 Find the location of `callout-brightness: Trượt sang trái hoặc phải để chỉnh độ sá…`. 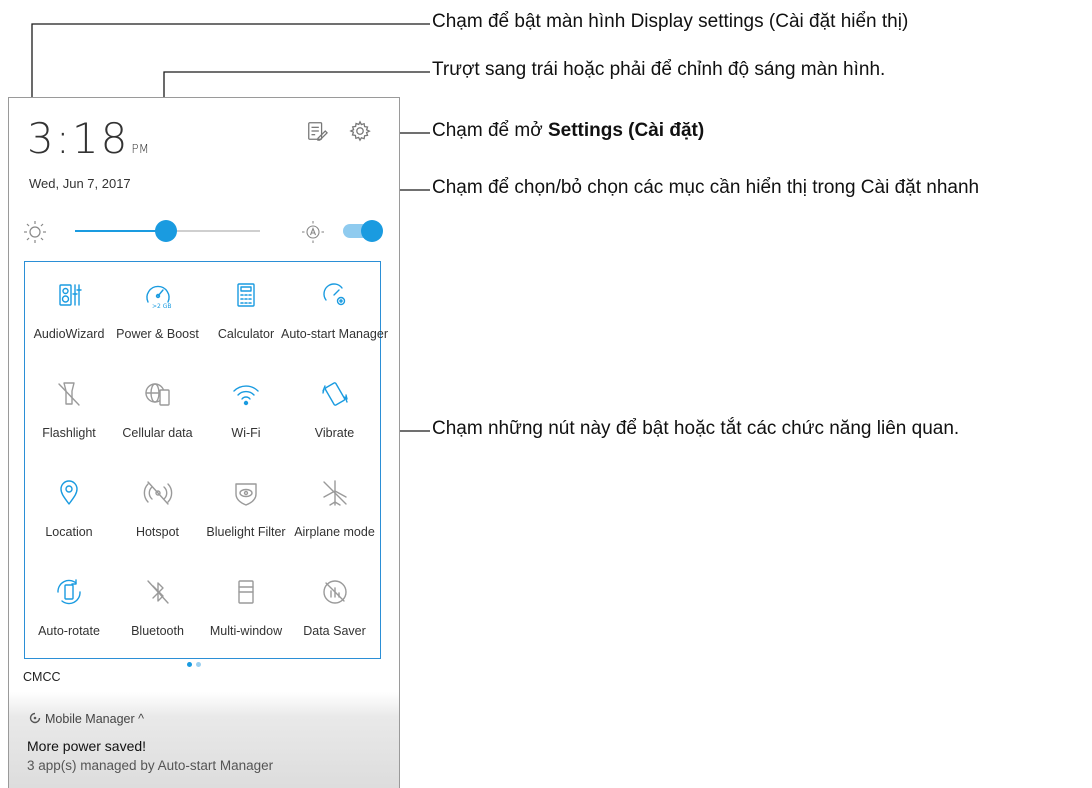

callout-brightness: Trượt sang trái hoặc phải để chỉnh độ sá… is located at coordinates (659, 69).